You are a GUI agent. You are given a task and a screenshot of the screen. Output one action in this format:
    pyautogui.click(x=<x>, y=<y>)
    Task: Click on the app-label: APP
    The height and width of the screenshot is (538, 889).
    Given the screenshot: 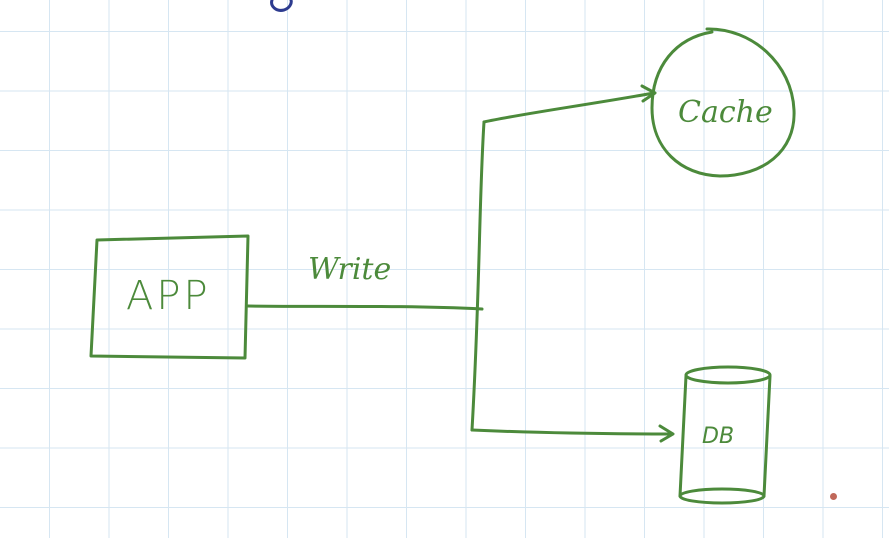 What is the action you would take?
    pyautogui.click(x=168, y=296)
    